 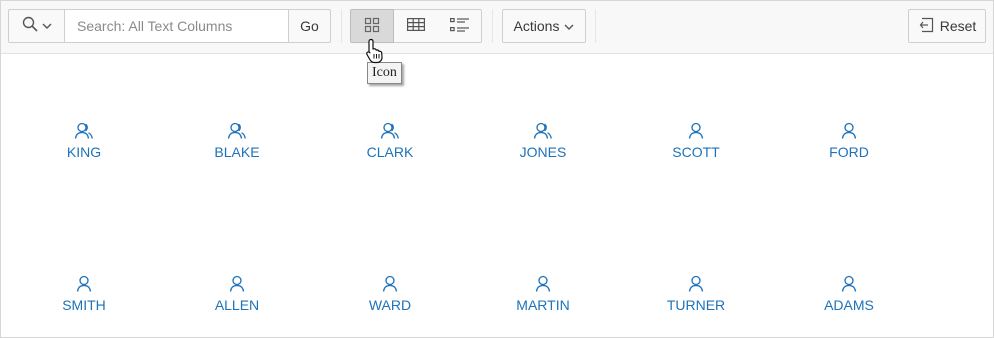 I want to click on search-column-menu, so click(x=36, y=26).